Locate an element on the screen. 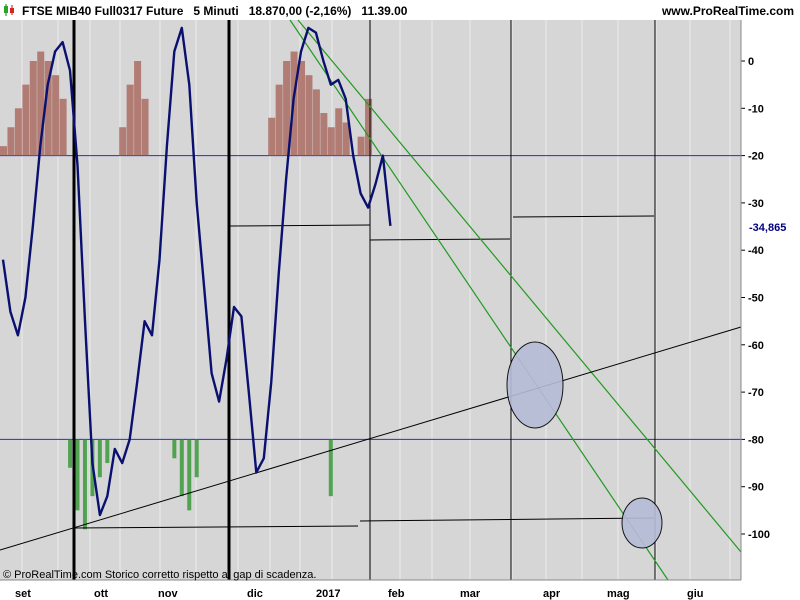 This screenshot has width=800, height=600. y-tick-label: -20 is located at coordinates (756, 157).